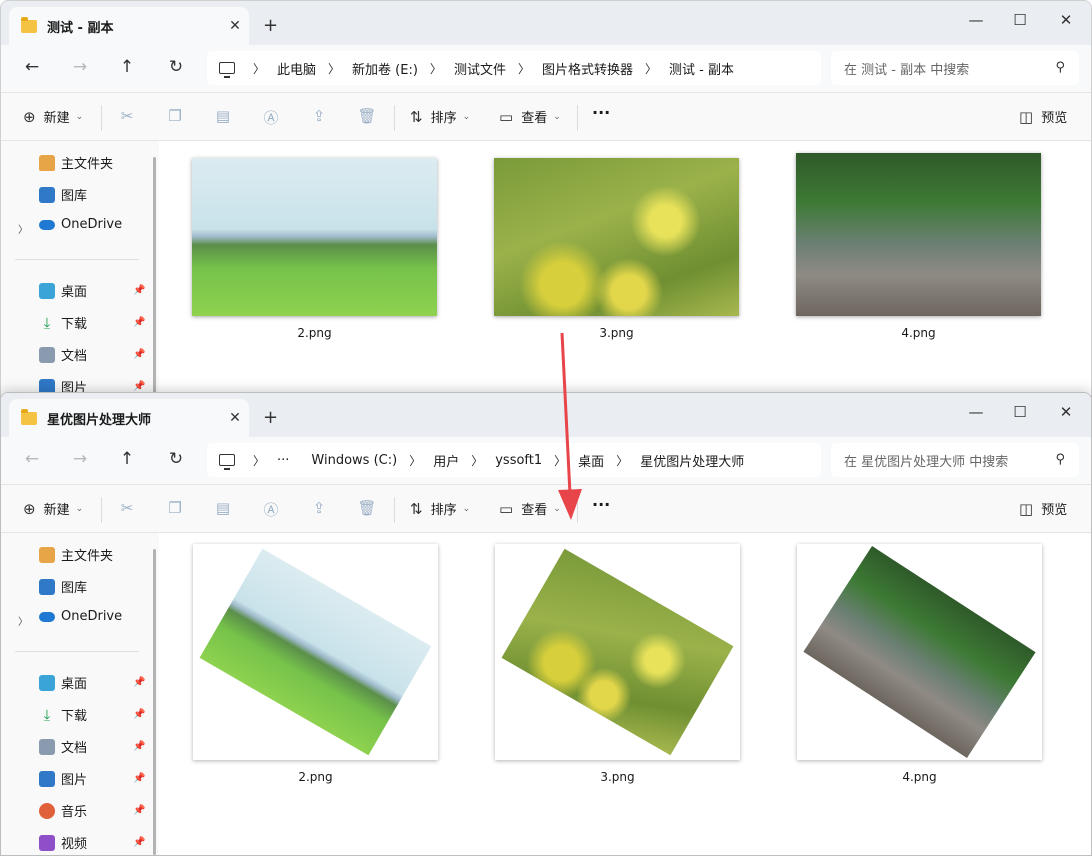 This screenshot has height=856, width=1092. Describe the element at coordinates (692, 460) in the screenshot. I see `breadcrumb-item: 星优图片处理大师` at that location.